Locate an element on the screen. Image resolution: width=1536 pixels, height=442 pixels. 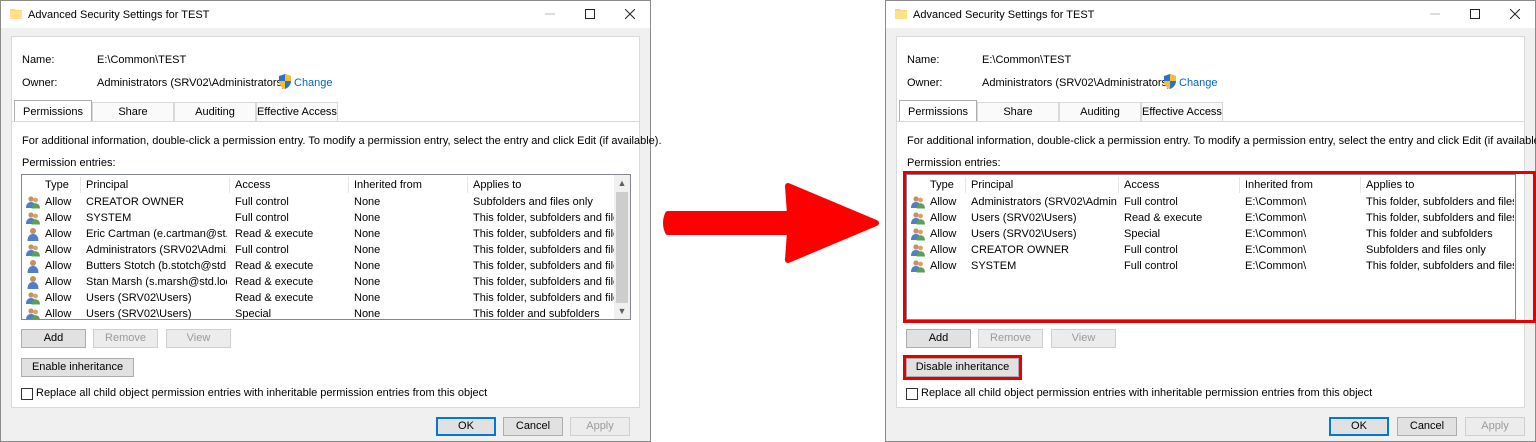
tab-divider is located at coordinates (1210, 121).